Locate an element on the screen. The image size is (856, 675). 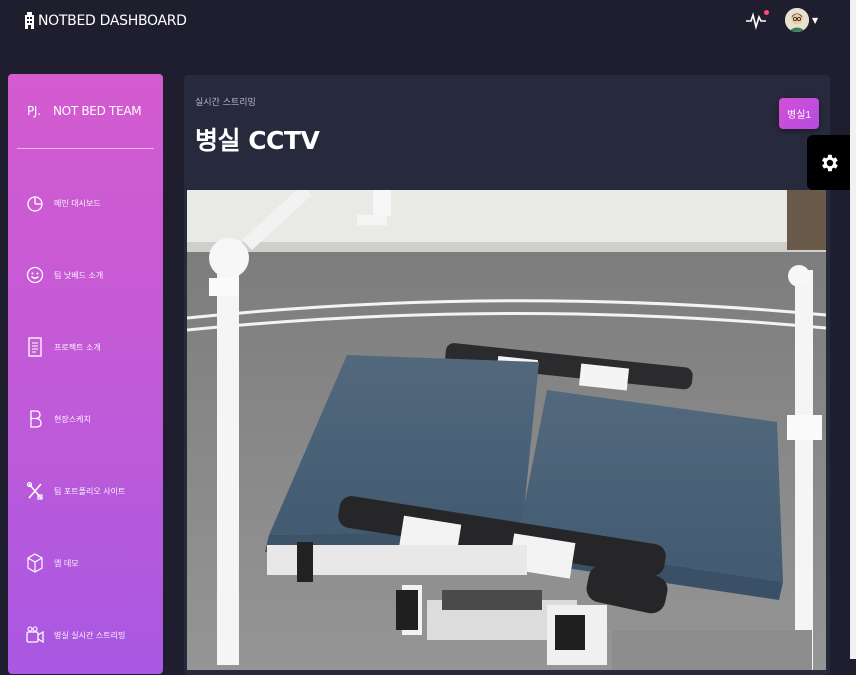
sidebar-item-app-demo: 앱 데모 is located at coordinates (85, 563).